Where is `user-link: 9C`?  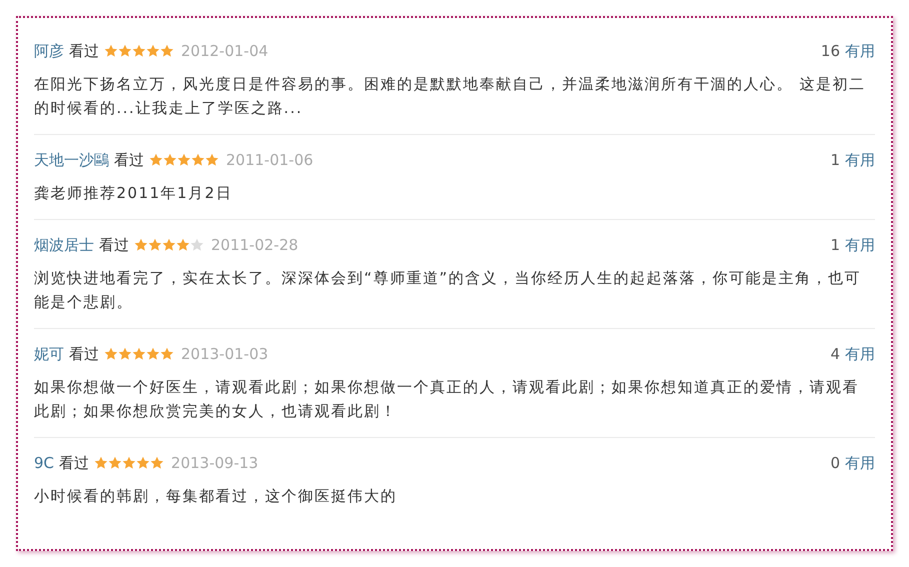 user-link: 9C is located at coordinates (44, 463).